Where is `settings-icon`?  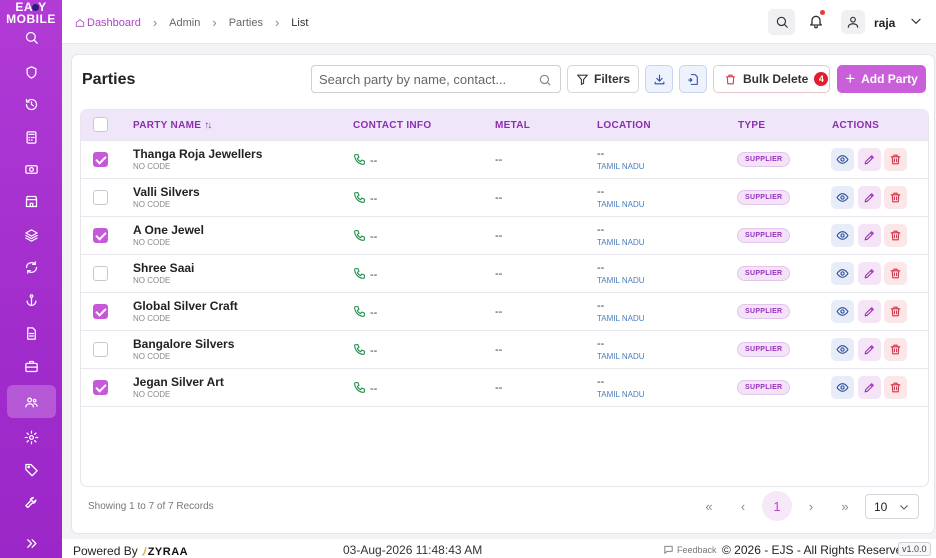
settings-icon is located at coordinates (31, 437).